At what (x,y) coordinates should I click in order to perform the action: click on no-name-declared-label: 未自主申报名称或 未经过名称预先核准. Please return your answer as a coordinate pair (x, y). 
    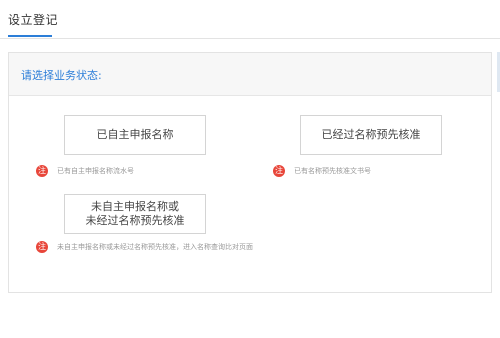
    Looking at the image, I should click on (135, 214).